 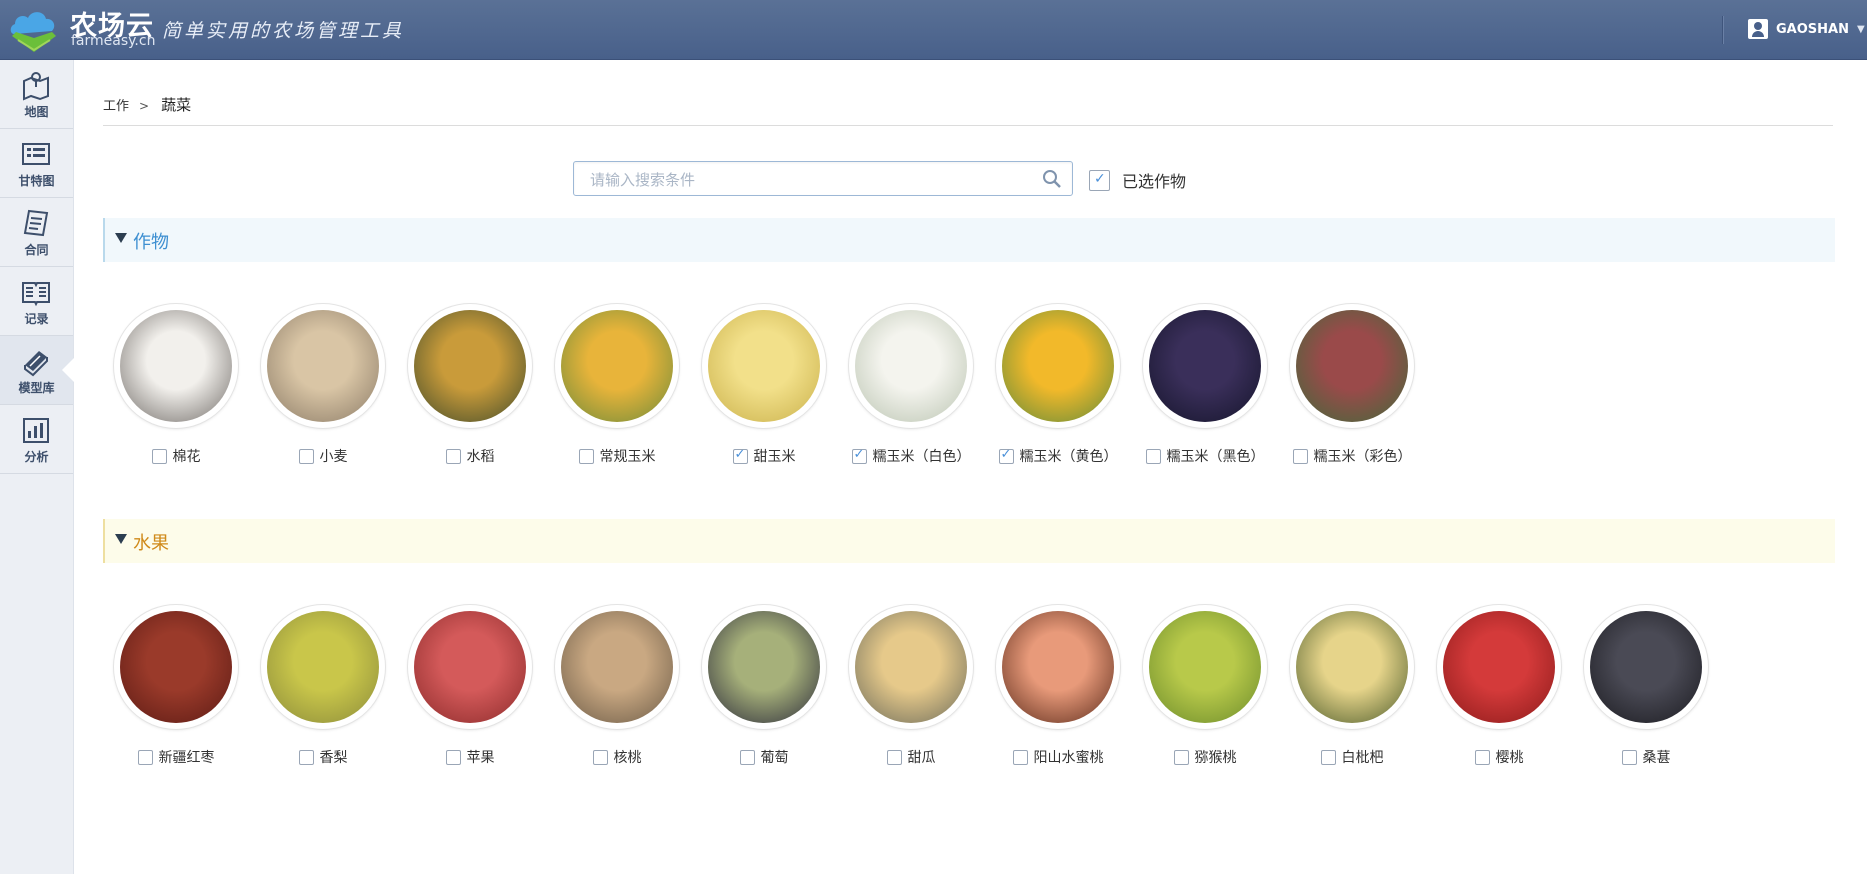 What do you see at coordinates (1068, 457) in the screenshot?
I see `crop-label: 糯玉米（黄色）` at bounding box center [1068, 457].